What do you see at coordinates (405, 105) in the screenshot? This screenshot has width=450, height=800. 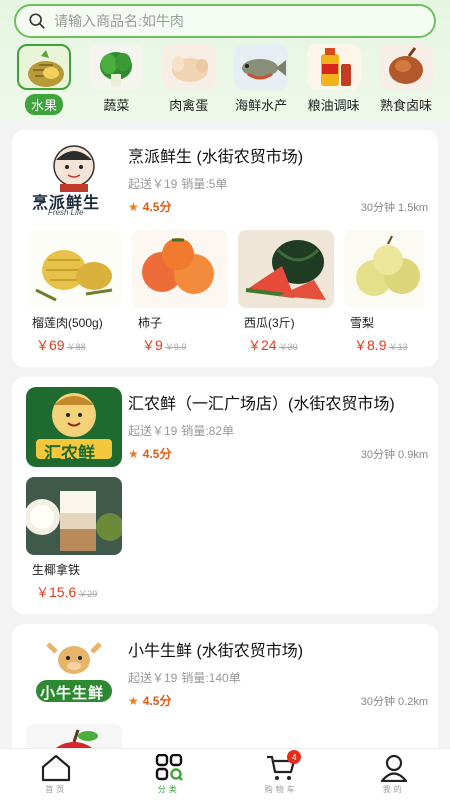 I see `category-label: 熟食卤味` at bounding box center [405, 105].